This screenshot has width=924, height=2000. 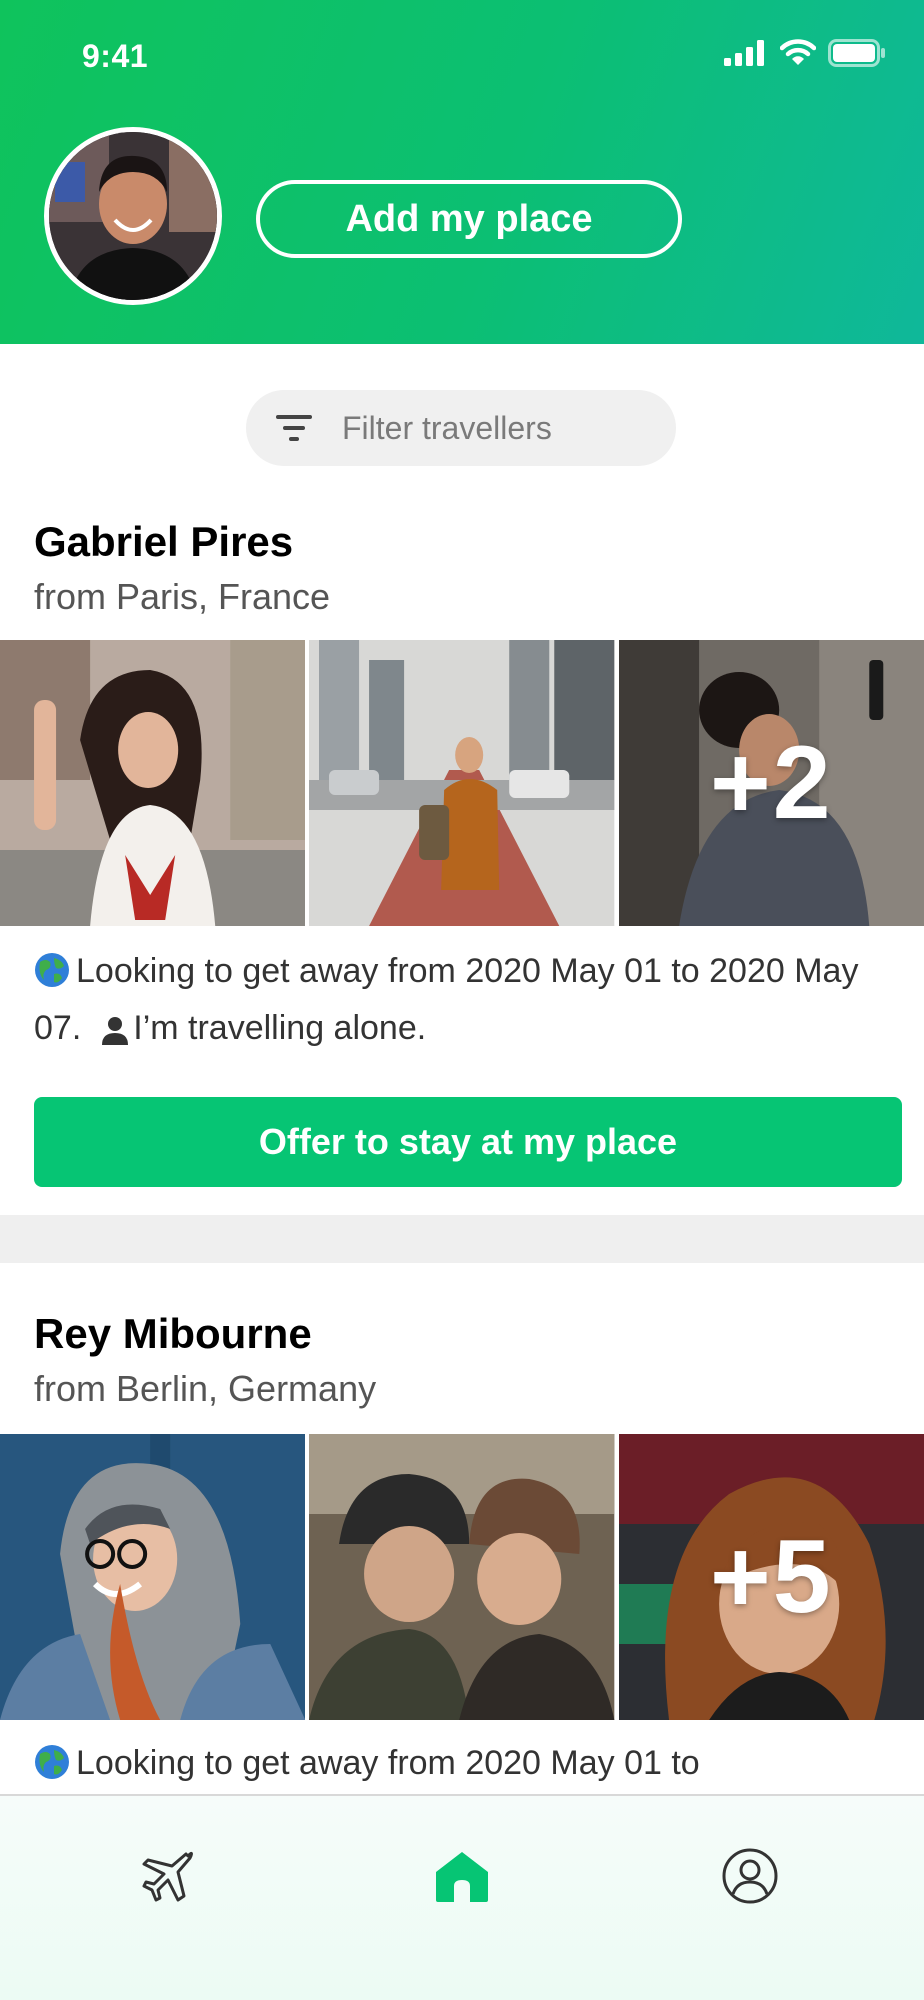 What do you see at coordinates (173, 1334) in the screenshot?
I see `traveller-name: Rey Mibourne` at bounding box center [173, 1334].